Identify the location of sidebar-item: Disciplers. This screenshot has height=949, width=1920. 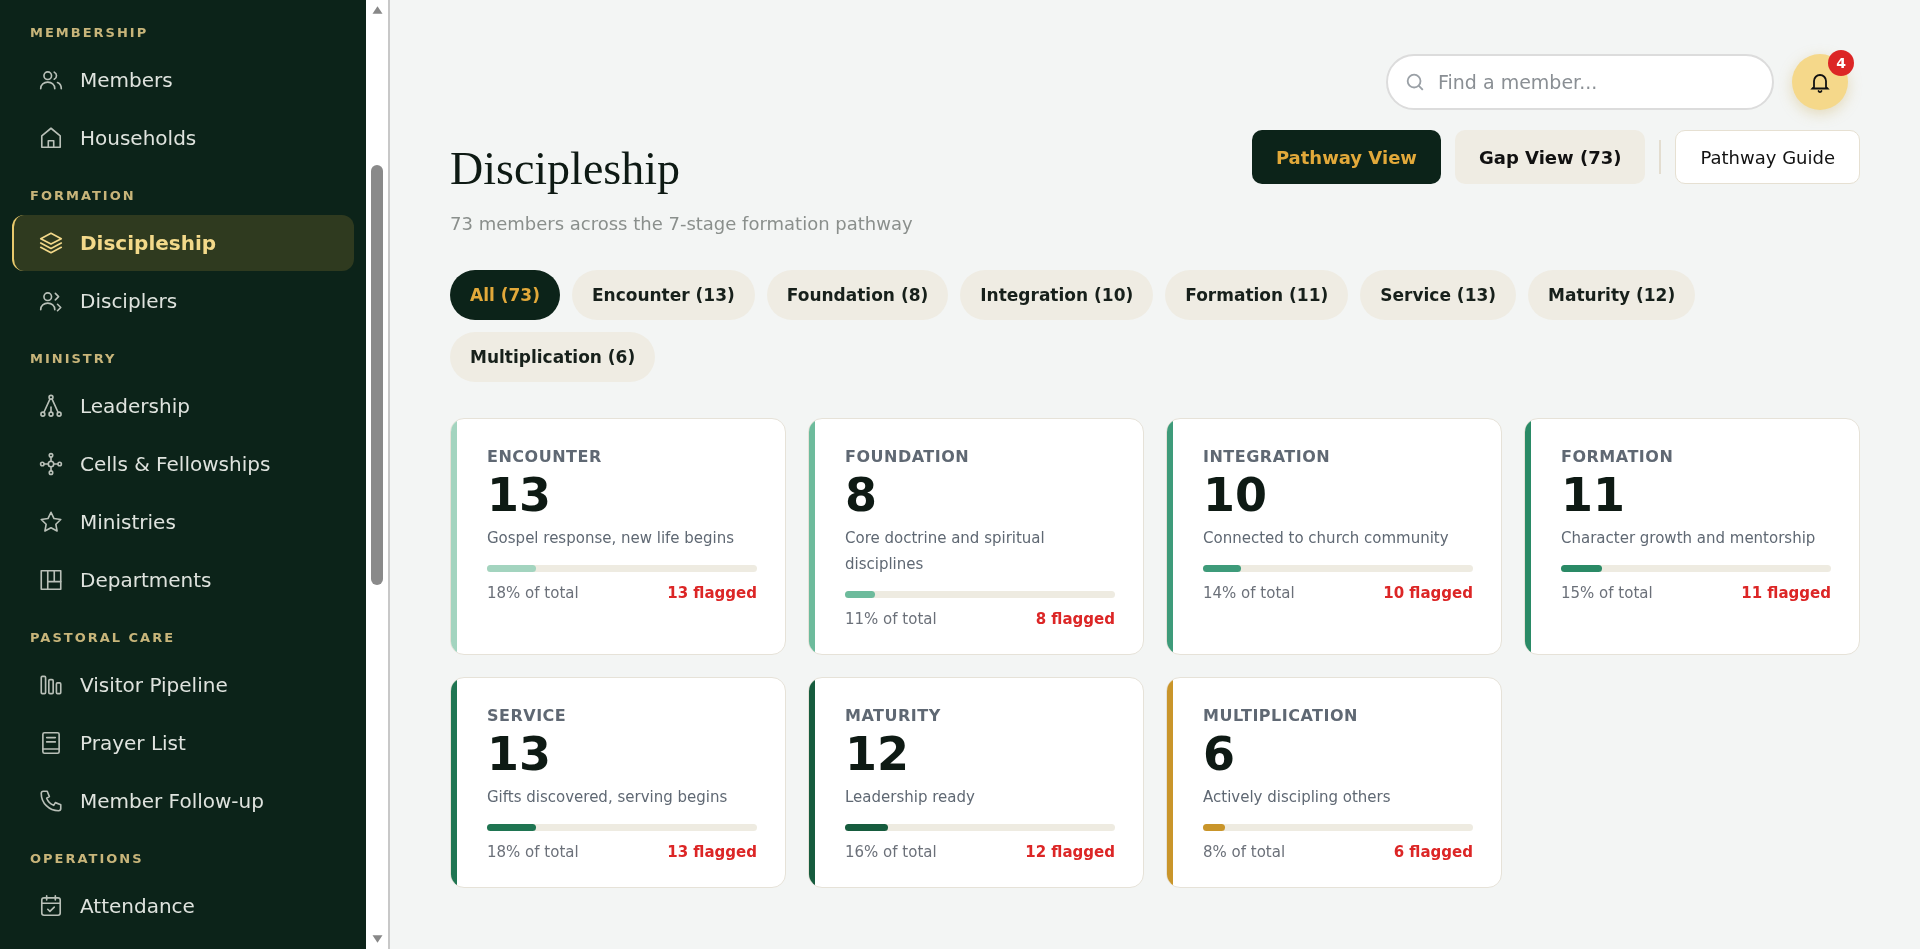
(183, 301).